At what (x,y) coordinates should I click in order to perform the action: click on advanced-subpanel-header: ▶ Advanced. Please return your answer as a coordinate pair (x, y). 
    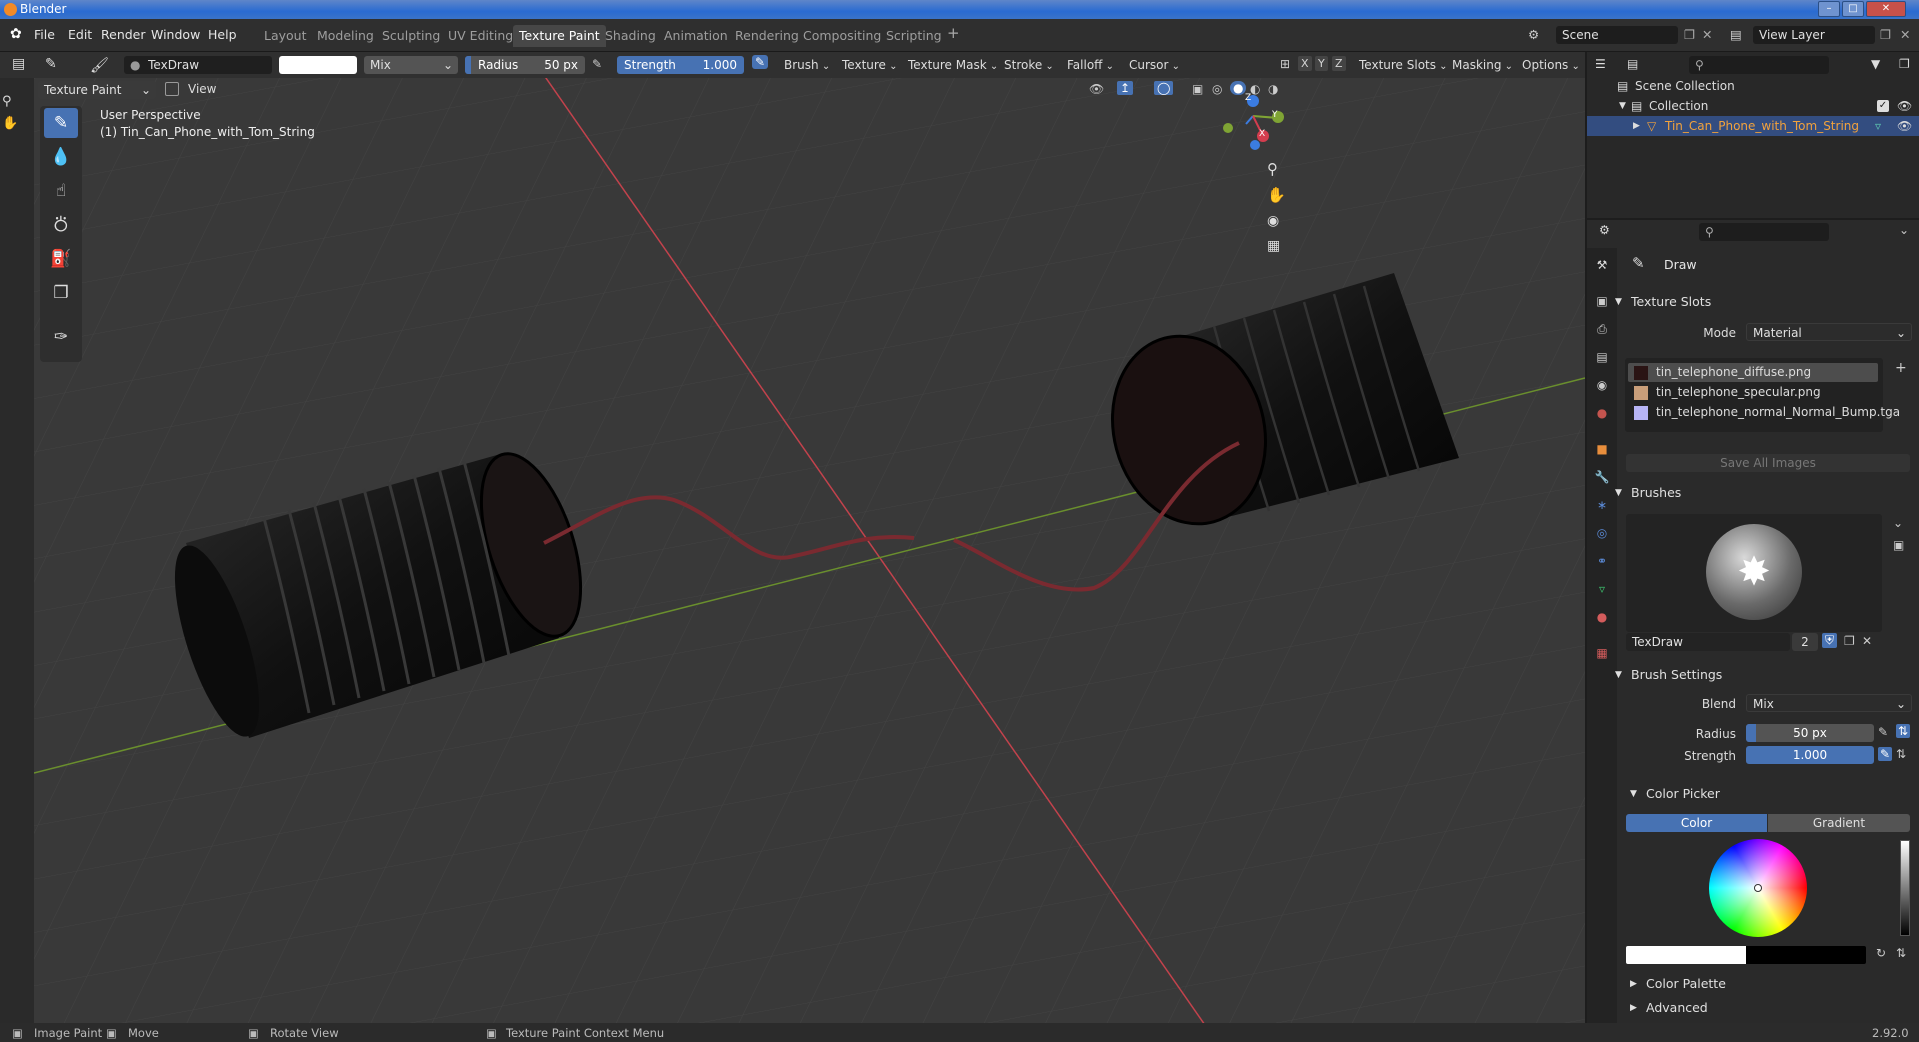
    Looking at the image, I should click on (1669, 1008).